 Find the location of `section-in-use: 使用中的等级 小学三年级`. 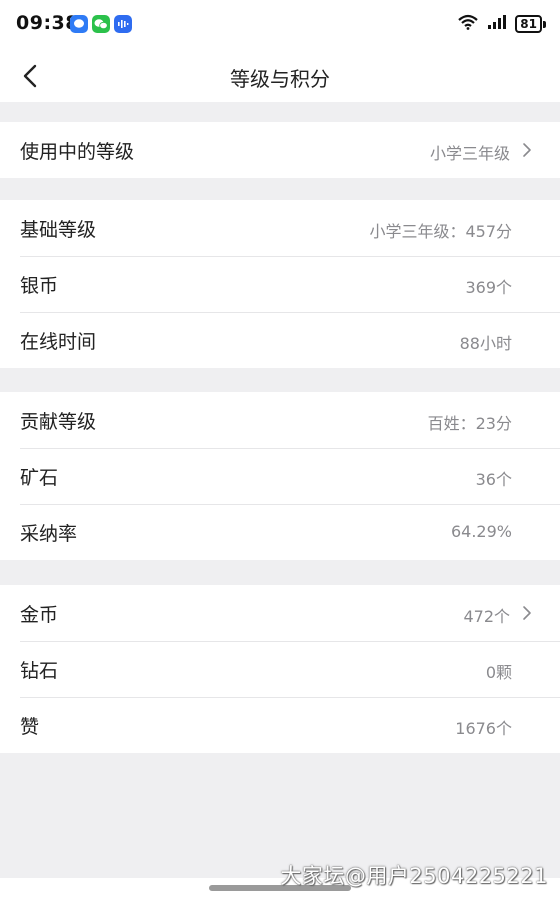

section-in-use: 使用中的等级 小学三年级 is located at coordinates (280, 150).